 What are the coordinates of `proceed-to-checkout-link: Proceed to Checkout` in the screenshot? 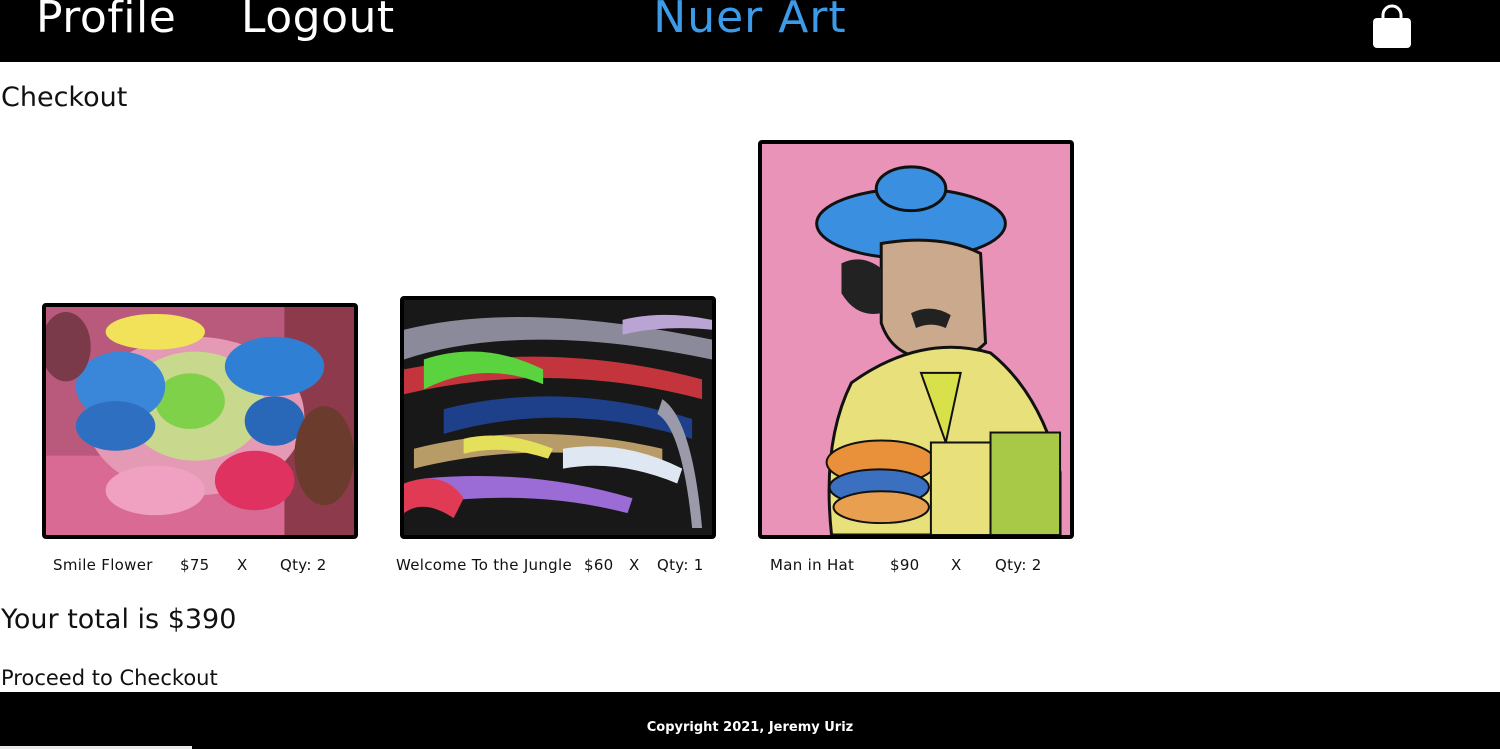 It's located at (109, 678).